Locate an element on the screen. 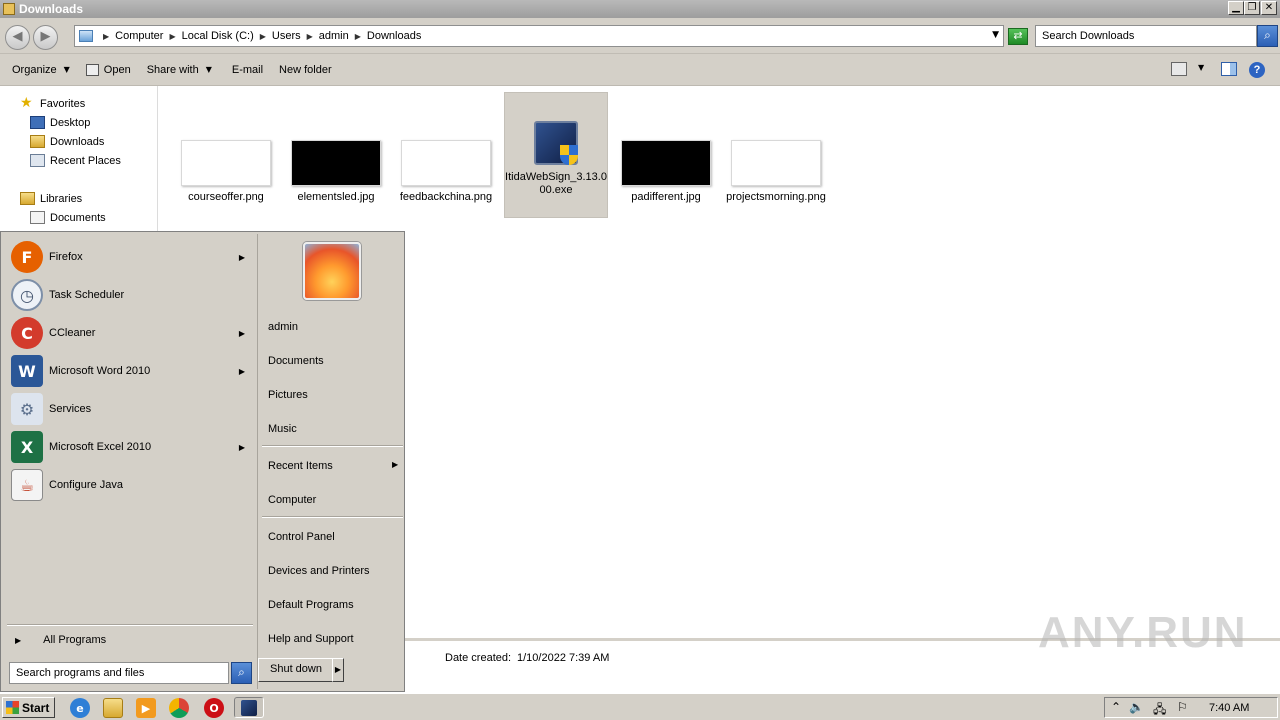 The image size is (1280, 720). breadcrumb-users: Users is located at coordinates (286, 36).